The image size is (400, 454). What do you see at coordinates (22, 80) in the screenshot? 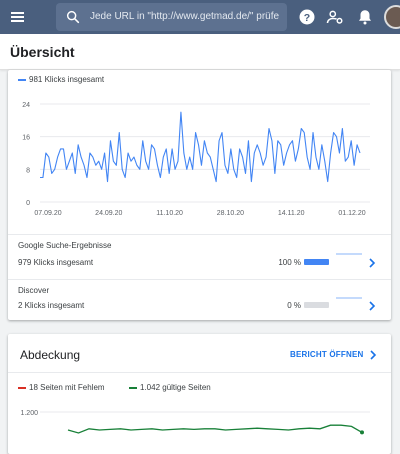
I see `clicks-legend-swatch` at bounding box center [22, 80].